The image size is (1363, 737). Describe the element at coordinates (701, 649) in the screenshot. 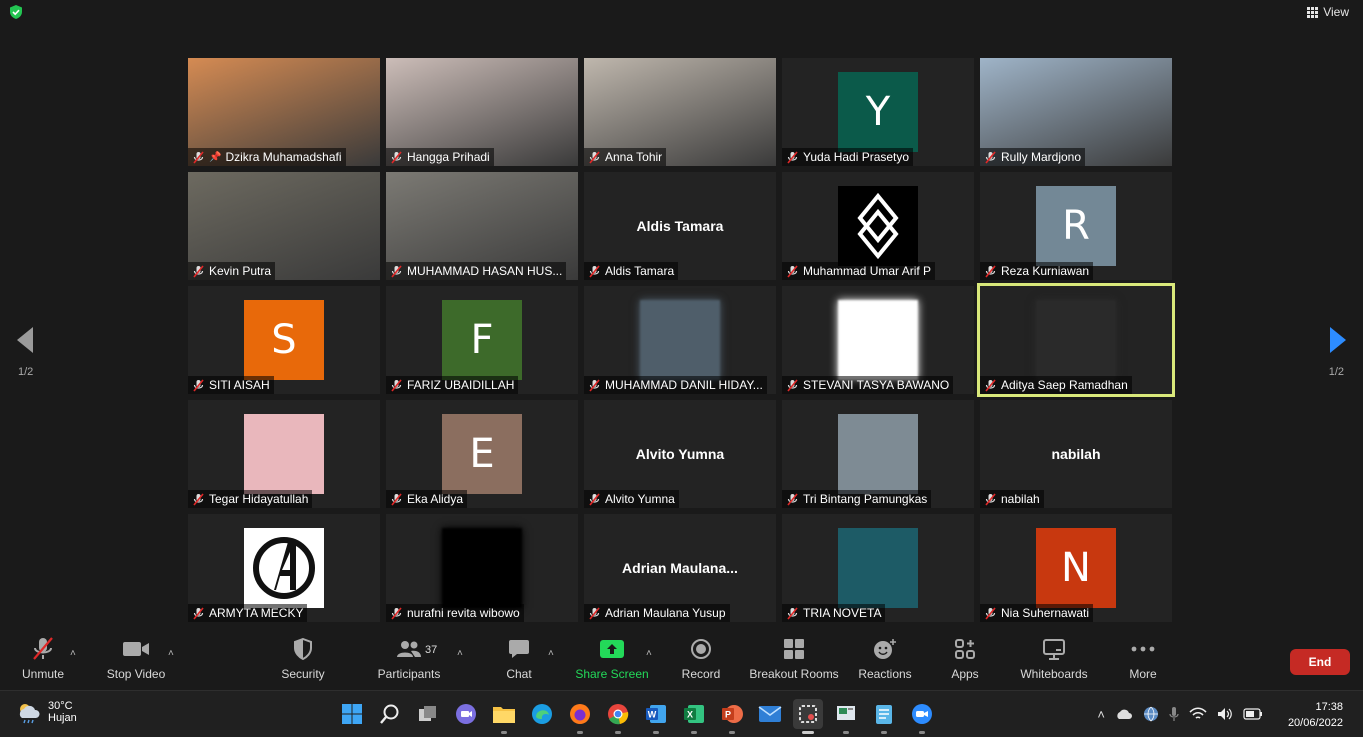

I see `record-icon` at that location.